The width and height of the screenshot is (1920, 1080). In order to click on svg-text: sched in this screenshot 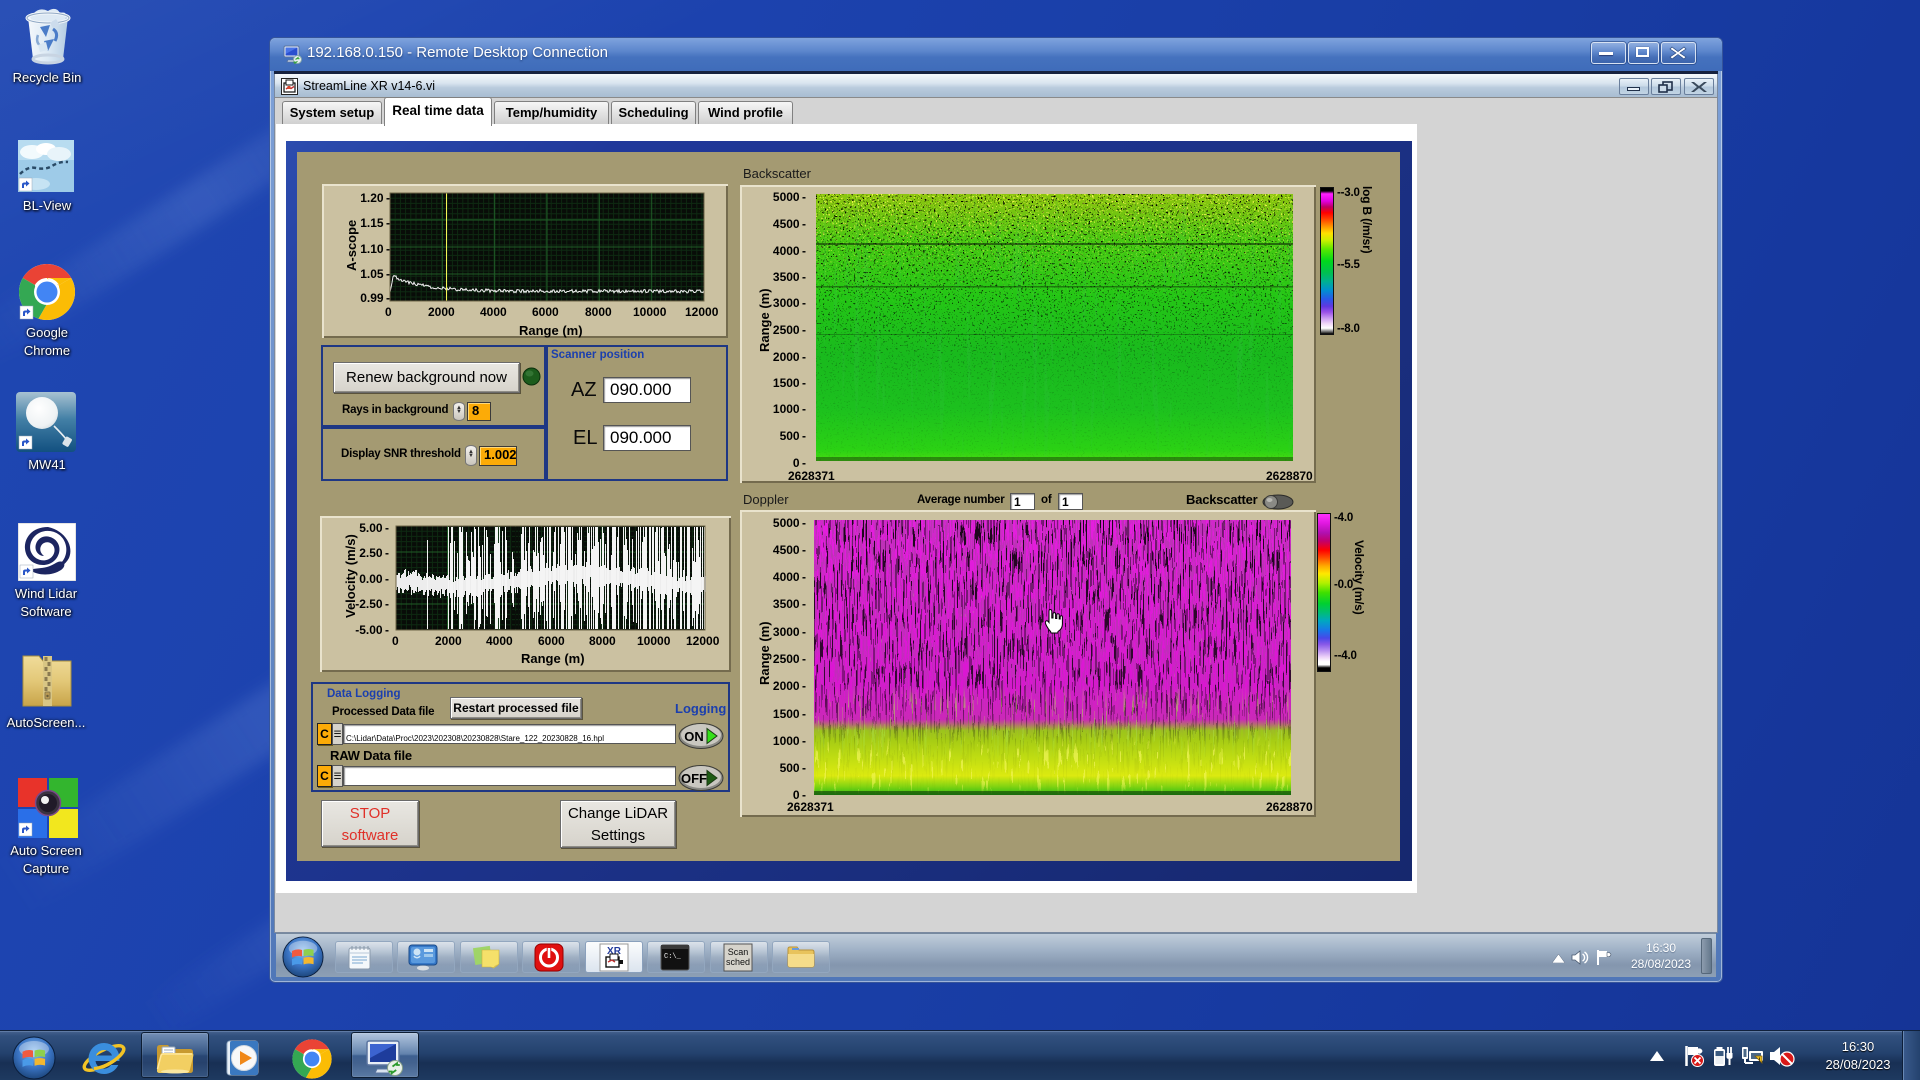, I will do `click(738, 962)`.